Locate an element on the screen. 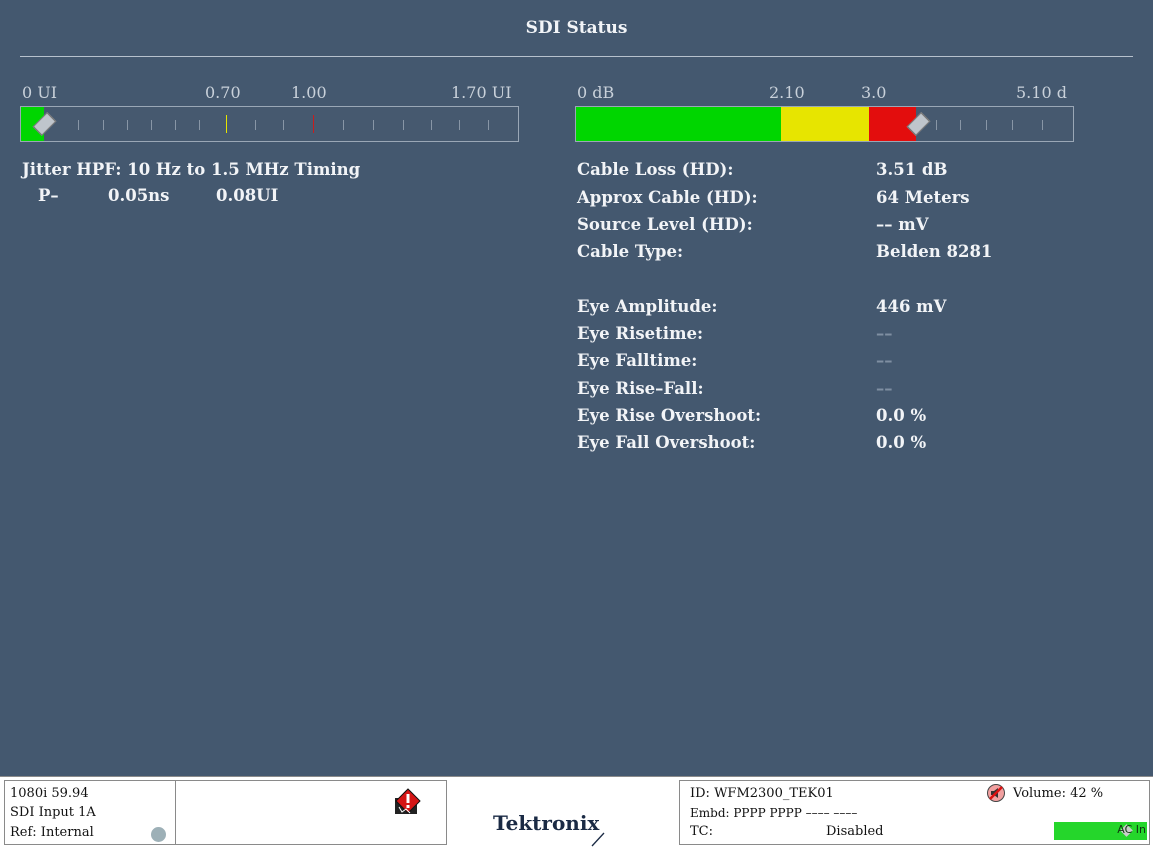 This screenshot has height=848, width=1153. video-format: 1080i 59.94 is located at coordinates (49, 793).